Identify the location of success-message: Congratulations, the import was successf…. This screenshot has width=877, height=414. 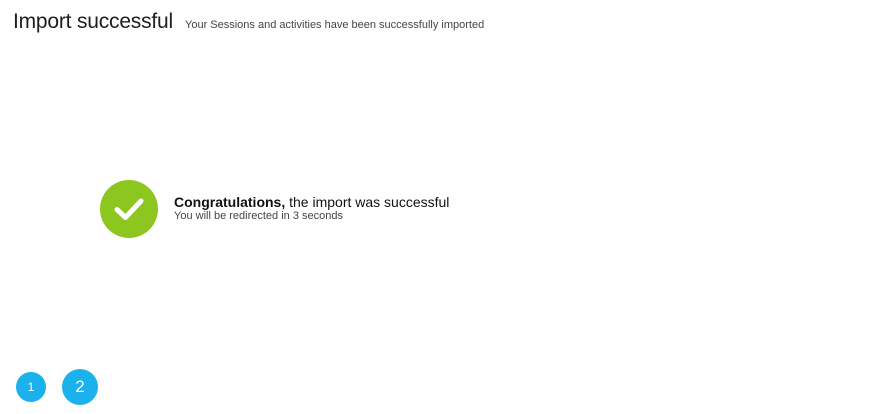
(311, 208).